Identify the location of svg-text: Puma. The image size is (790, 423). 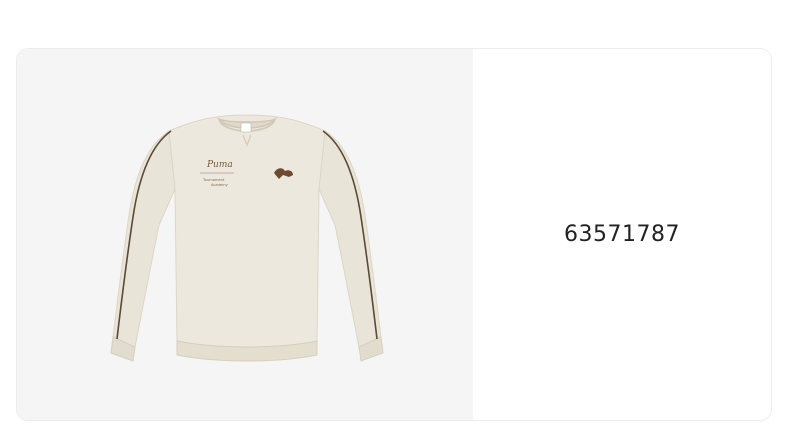
(219, 165).